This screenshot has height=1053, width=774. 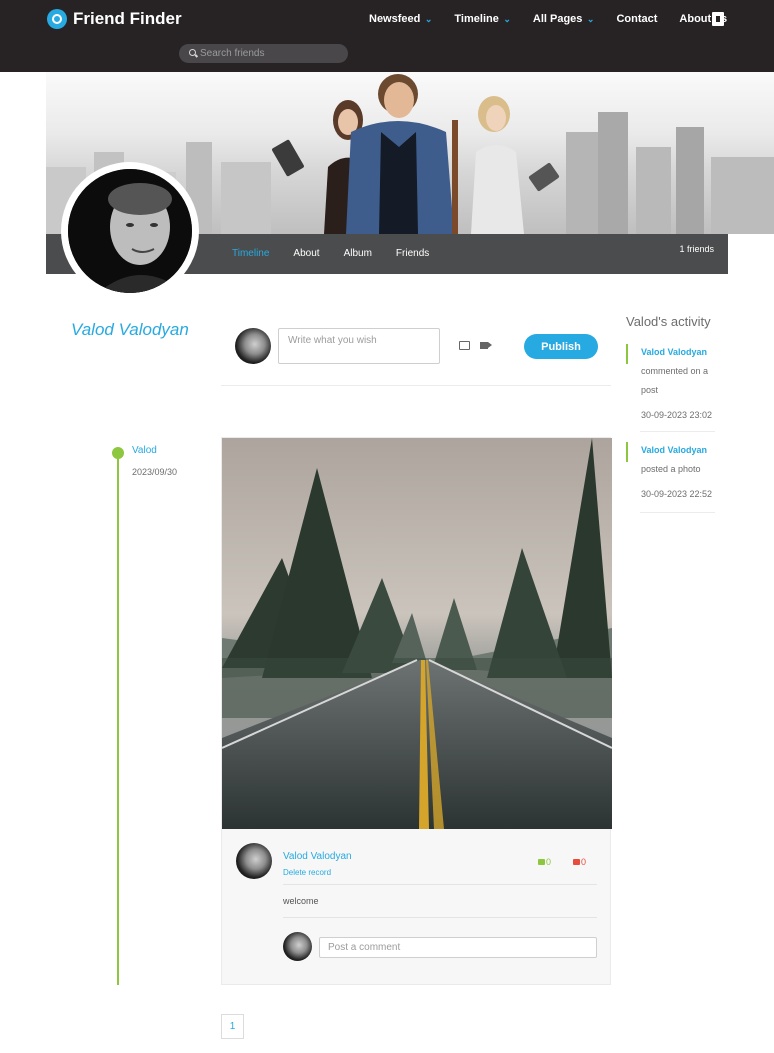 I want to click on nav-newsfeed: Newsfeed ⌄, so click(x=400, y=19).